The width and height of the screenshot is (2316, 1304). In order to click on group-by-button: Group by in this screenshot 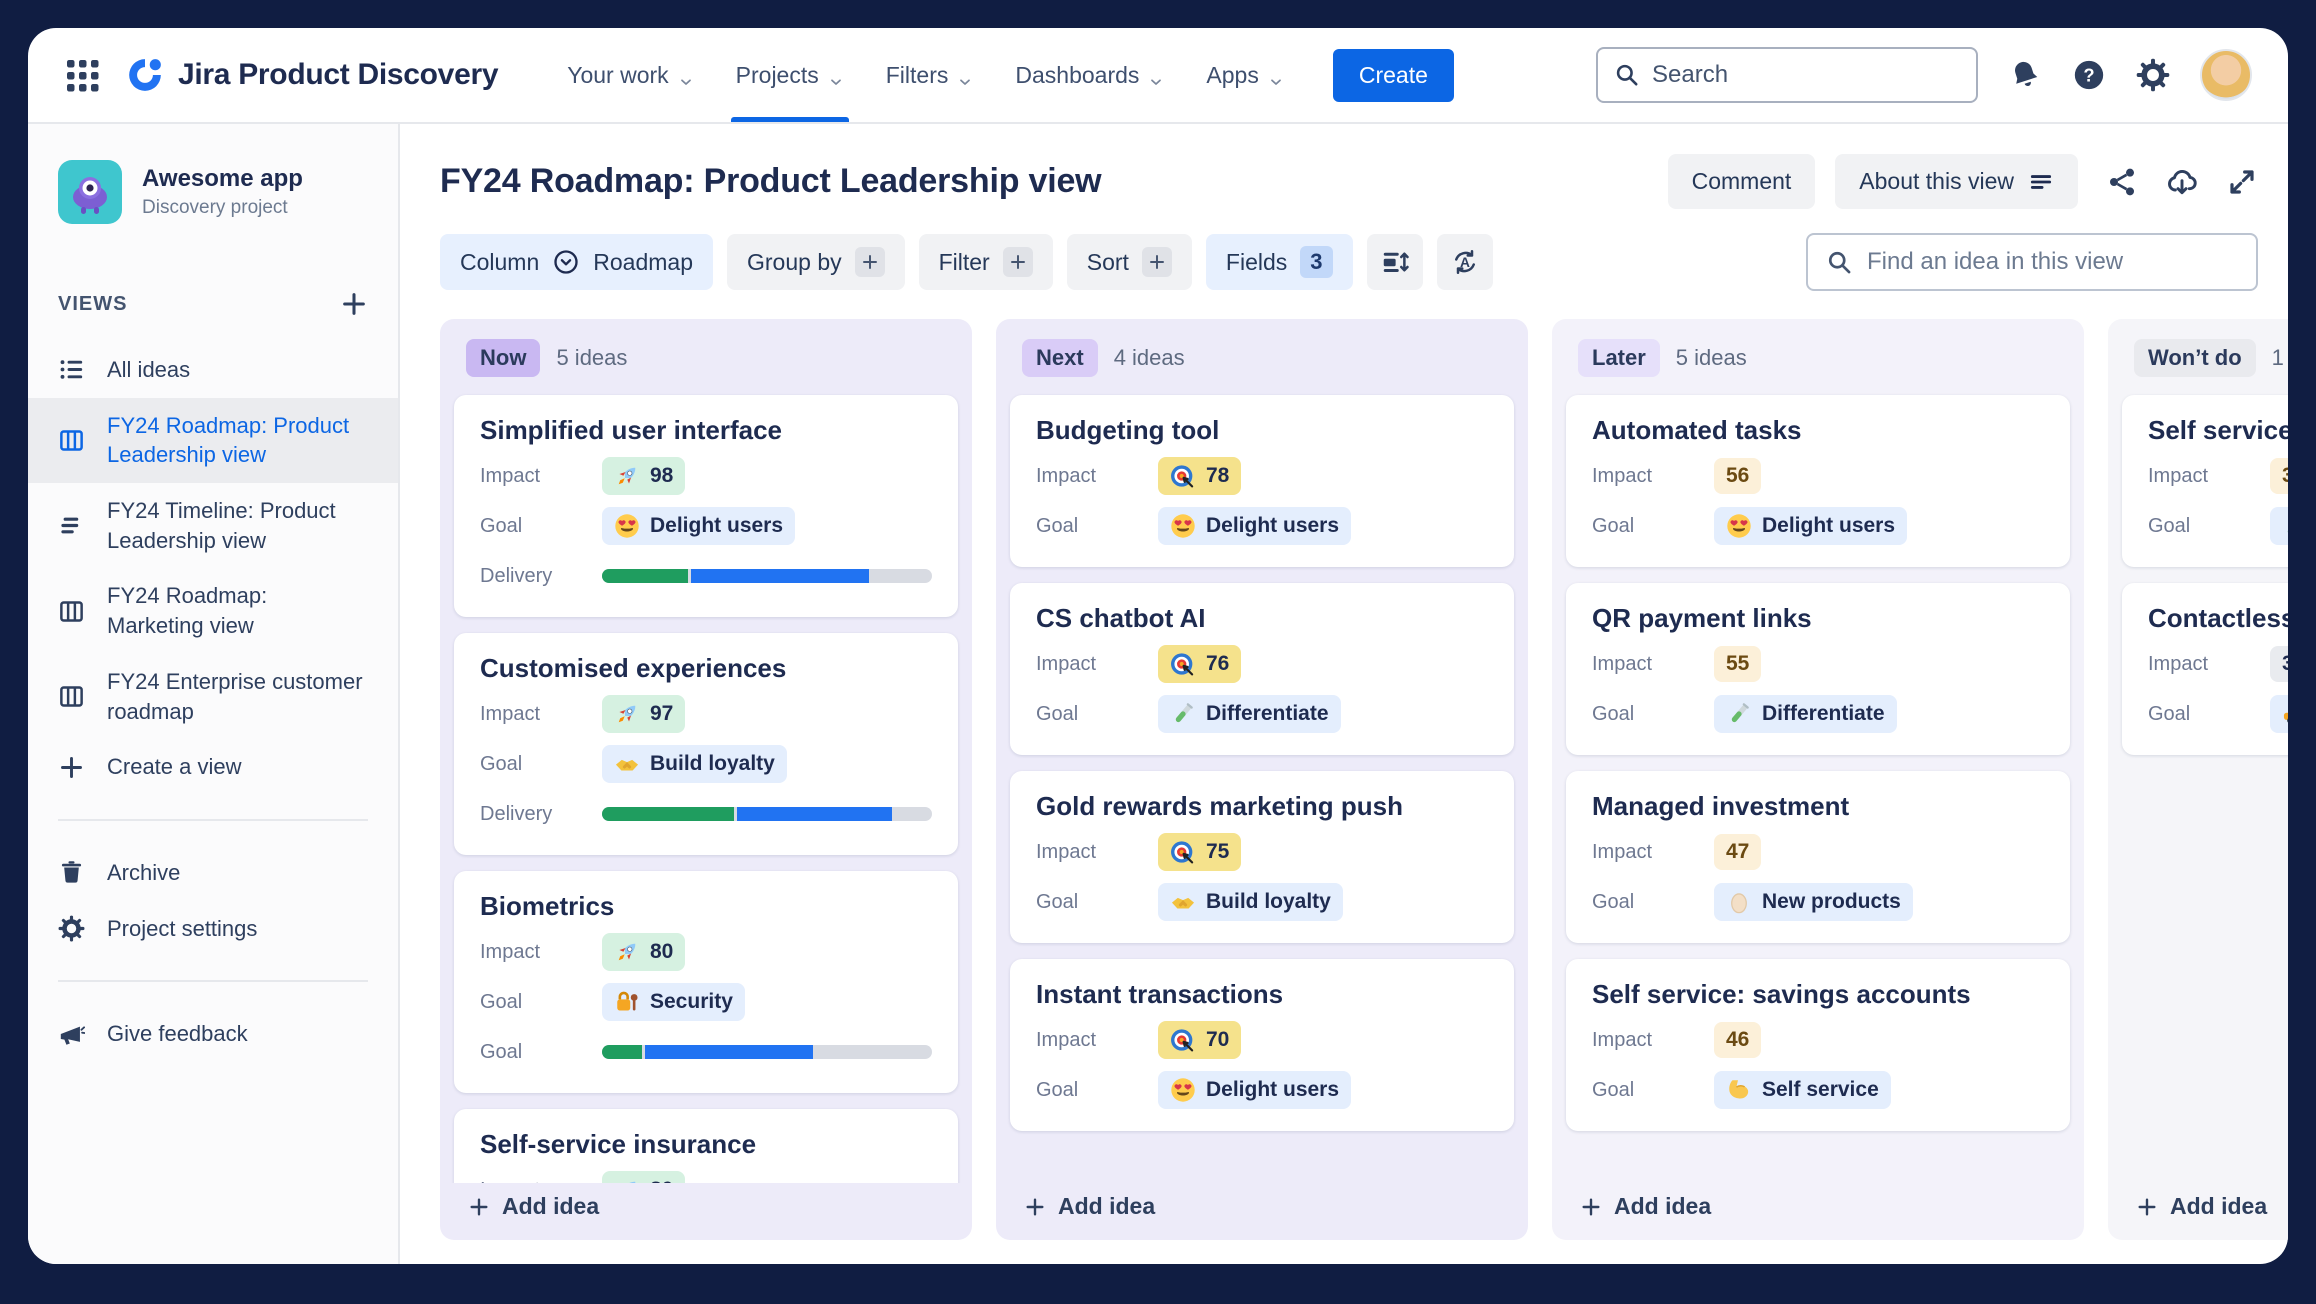, I will do `click(816, 262)`.